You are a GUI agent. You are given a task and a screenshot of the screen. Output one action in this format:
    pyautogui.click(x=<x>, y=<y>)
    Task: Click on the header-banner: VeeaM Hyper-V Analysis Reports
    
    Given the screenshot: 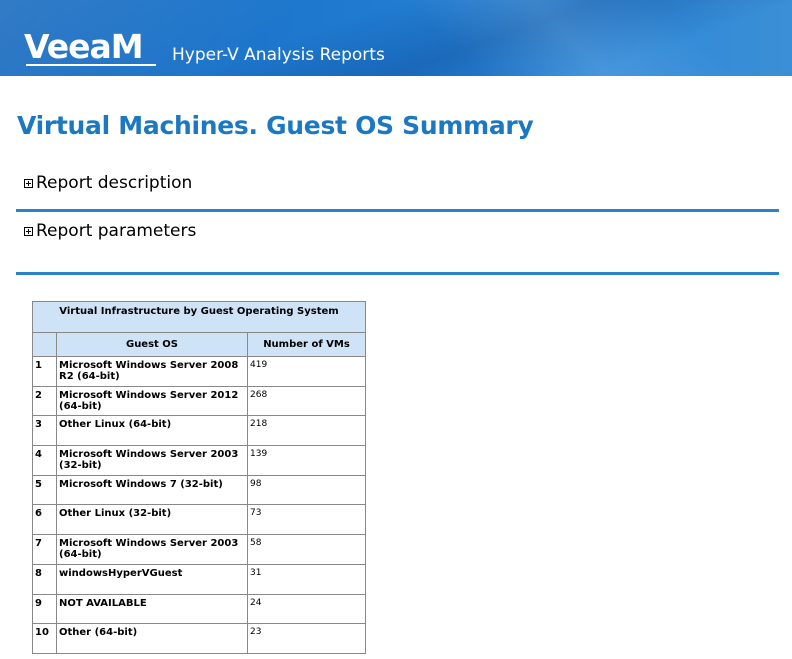 What is the action you would take?
    pyautogui.click(x=396, y=38)
    